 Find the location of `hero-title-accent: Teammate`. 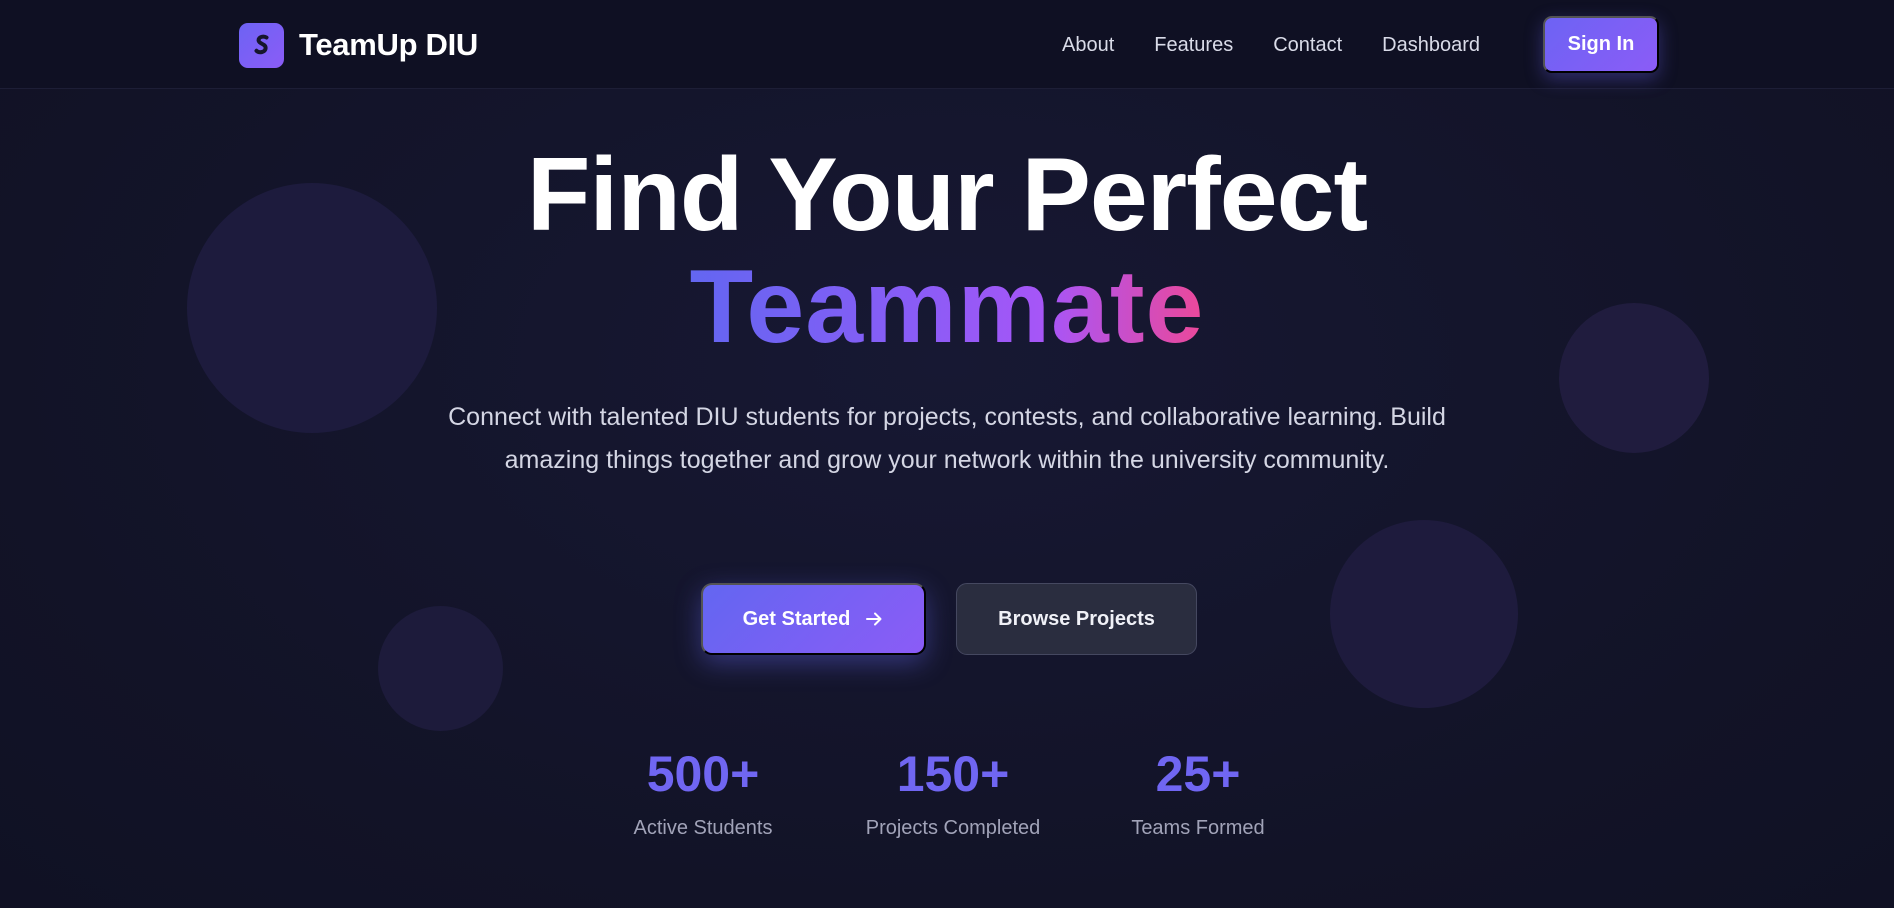

hero-title-accent: Teammate is located at coordinates (947, 307).